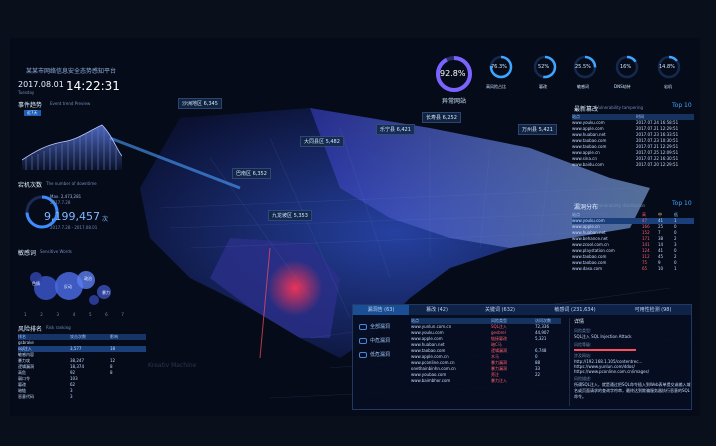 Image resolution: width=716 pixels, height=446 pixels. What do you see at coordinates (544, 67) in the screenshot?
I see `kpi-value-2: 52%` at bounding box center [544, 67].